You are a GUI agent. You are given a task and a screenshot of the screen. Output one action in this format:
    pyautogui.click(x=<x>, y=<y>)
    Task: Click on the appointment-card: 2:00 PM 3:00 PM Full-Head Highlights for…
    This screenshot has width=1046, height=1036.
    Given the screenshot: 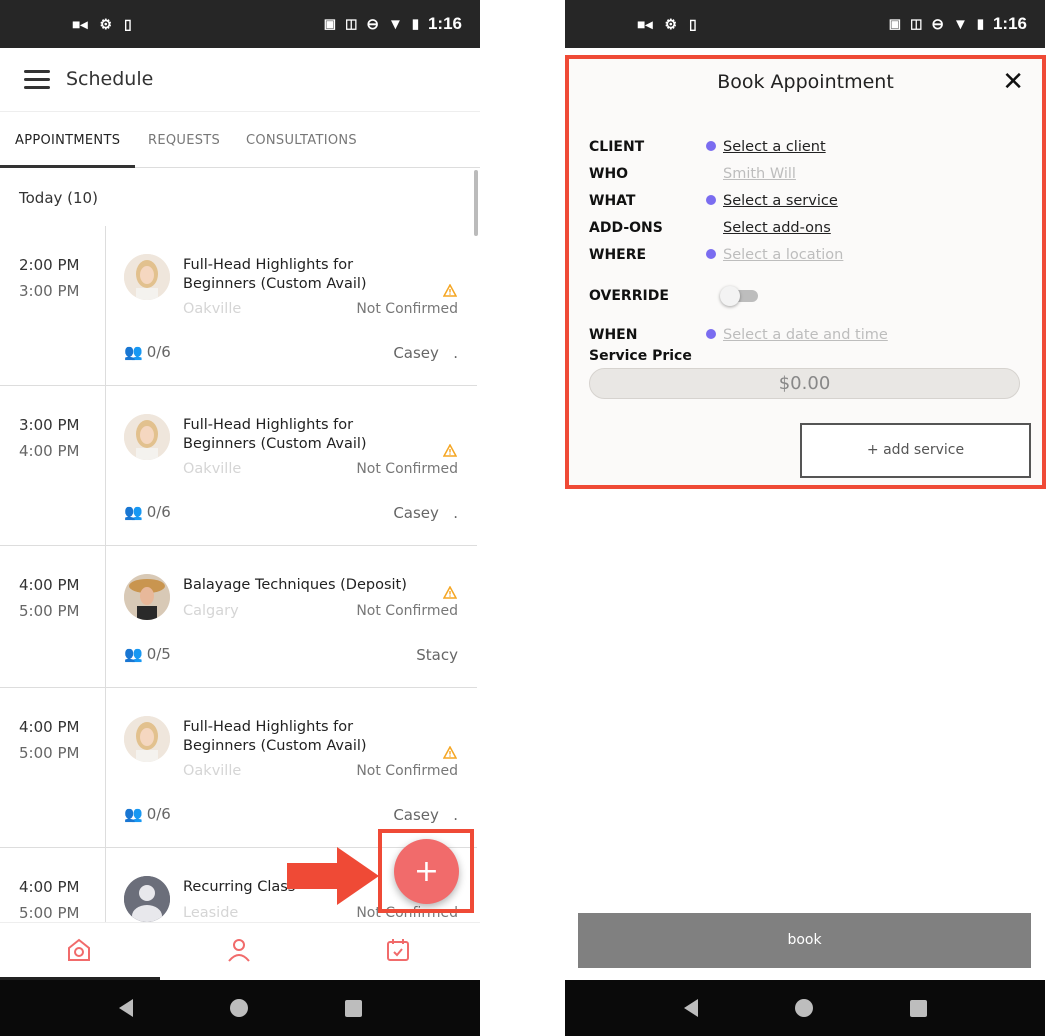 What is the action you would take?
    pyautogui.click(x=238, y=306)
    